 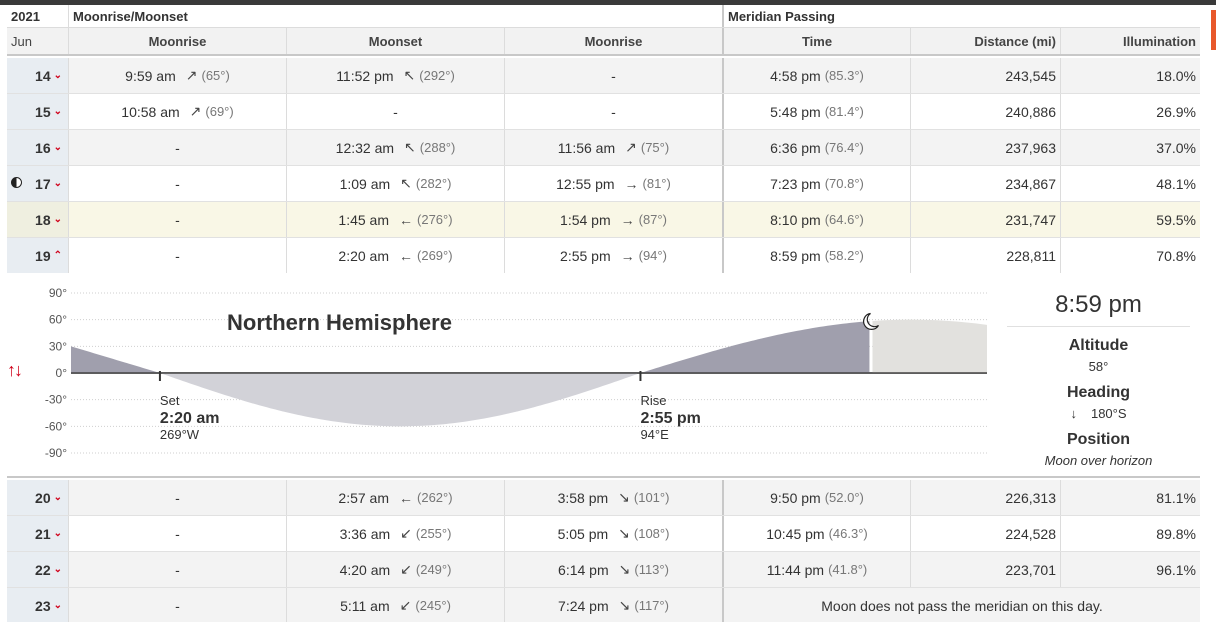 I want to click on meridian-altitude: (76.4°), so click(x=844, y=147).